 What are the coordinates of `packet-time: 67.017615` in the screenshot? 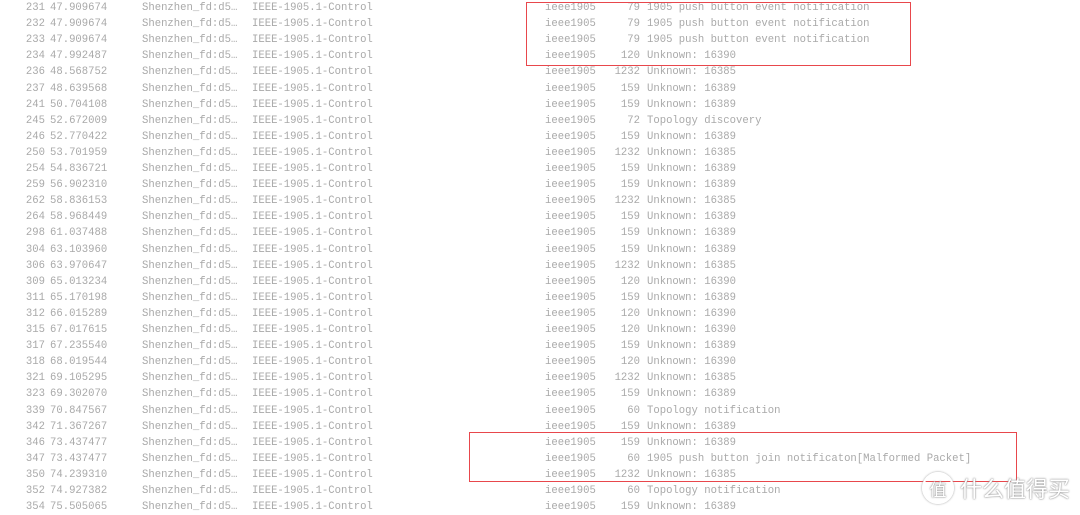 It's located at (79, 330).